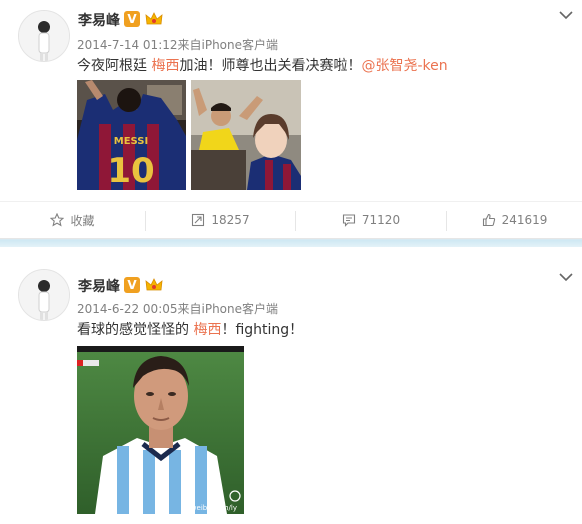 Image resolution: width=582 pixels, height=524 pixels. Describe the element at coordinates (262, 330) in the screenshot. I see `post-text-part: ！fighting！` at that location.